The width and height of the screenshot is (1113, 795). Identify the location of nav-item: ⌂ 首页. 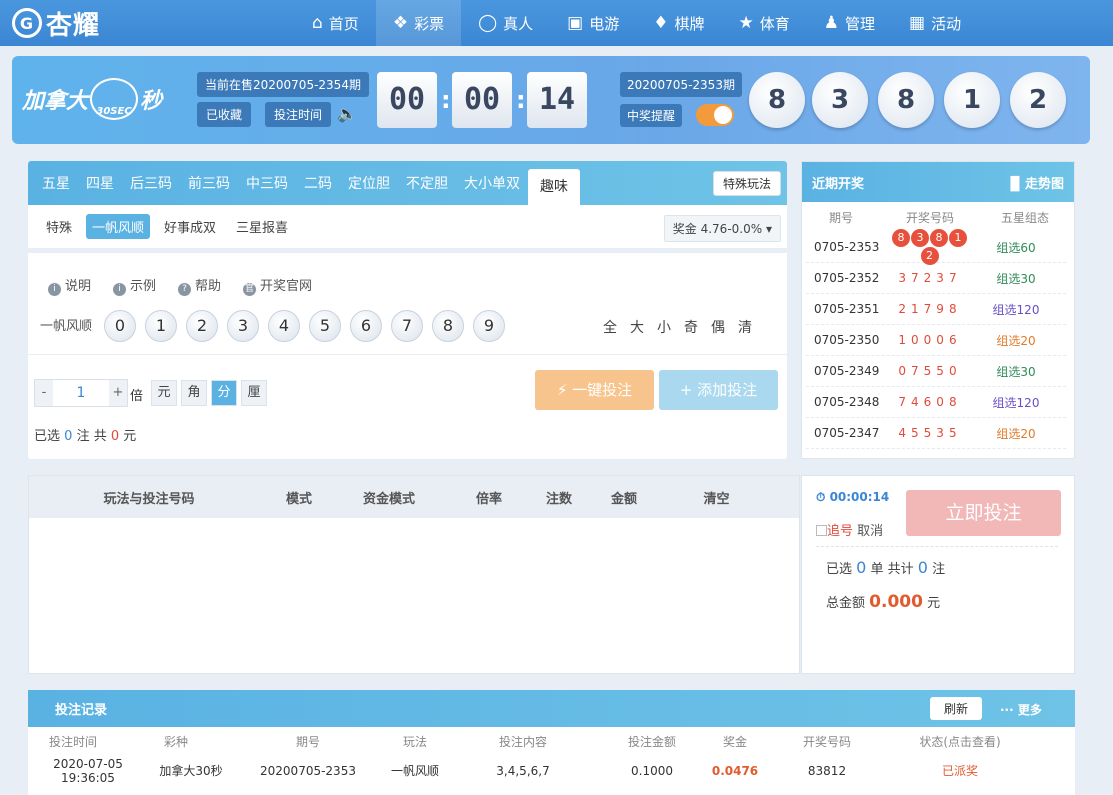
(335, 23).